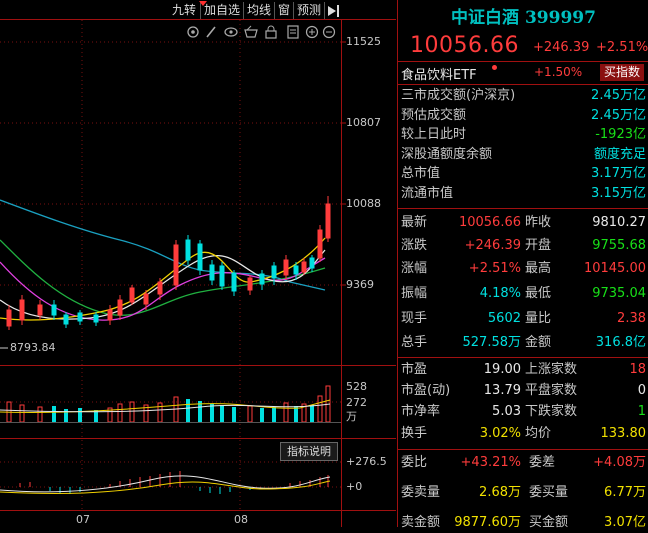 This screenshot has width=648, height=533. What do you see at coordinates (523, 134) in the screenshot?
I see `turnover-row: 较上日此时 -1923亿` at bounding box center [523, 134].